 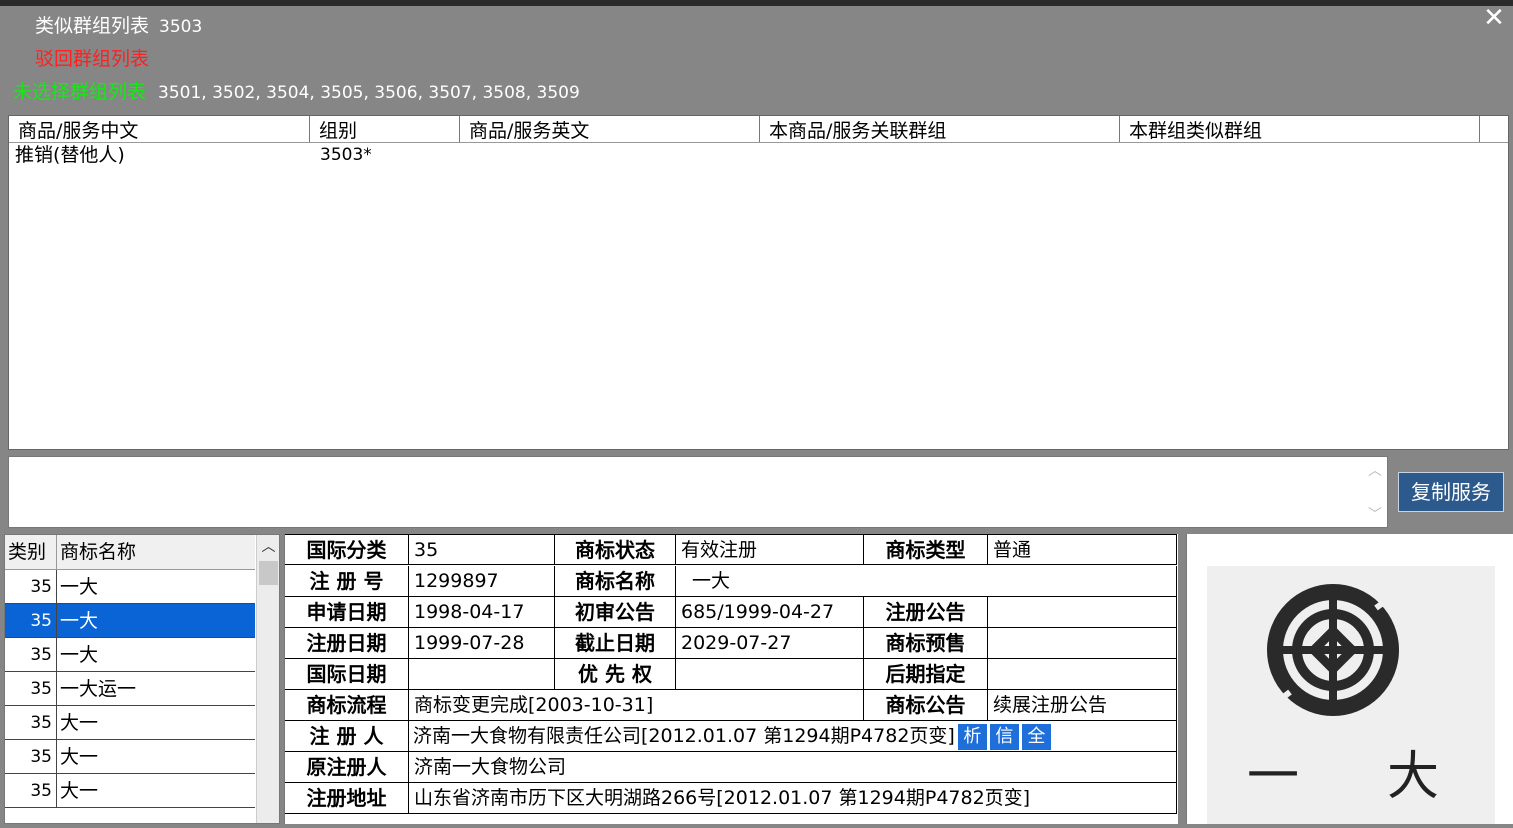 What do you see at coordinates (1082, 705) in the screenshot?
I see `tm-notice-value: 续展注册公告` at bounding box center [1082, 705].